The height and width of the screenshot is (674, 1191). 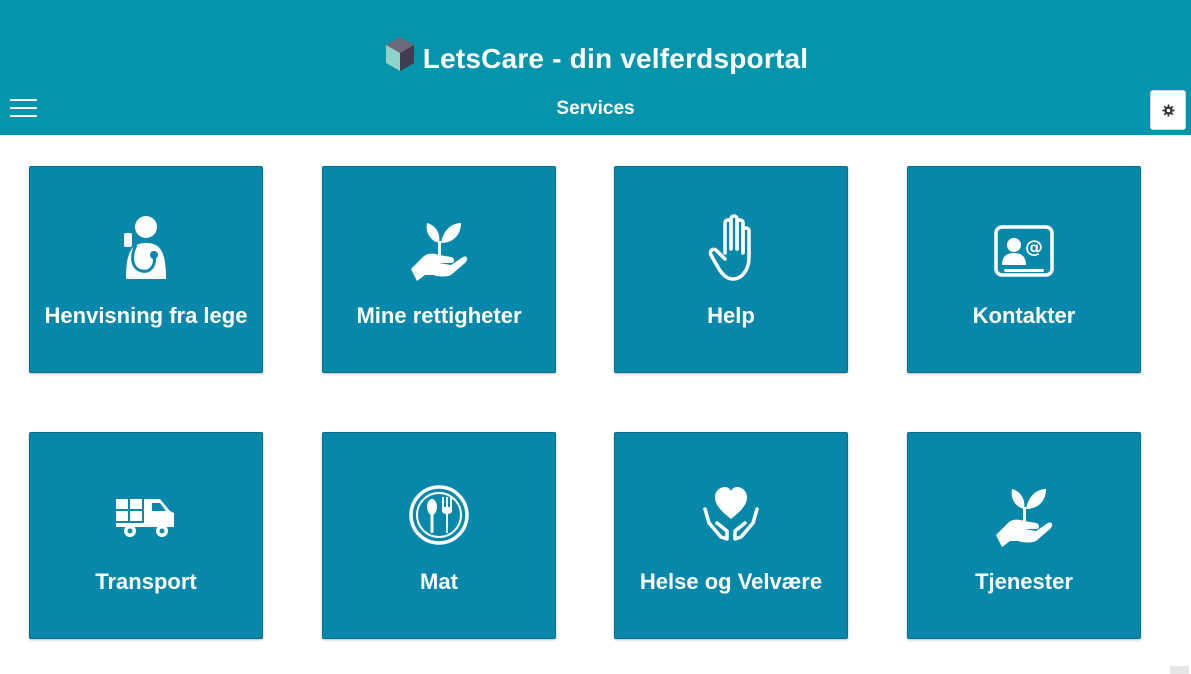 I want to click on app-title: LetsCare - din velferdsportal, so click(x=615, y=58).